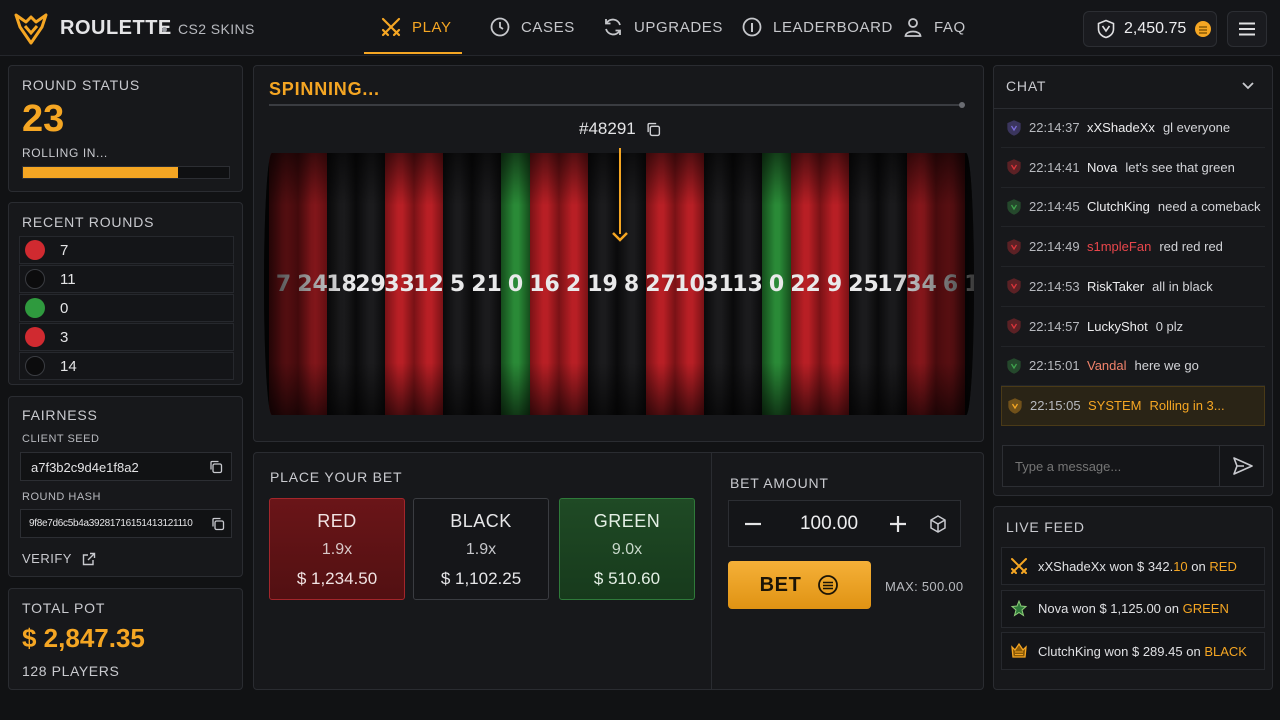 Image resolution: width=1280 pixels, height=720 pixels. I want to click on chat-time: 22:14:41, so click(1054, 167).